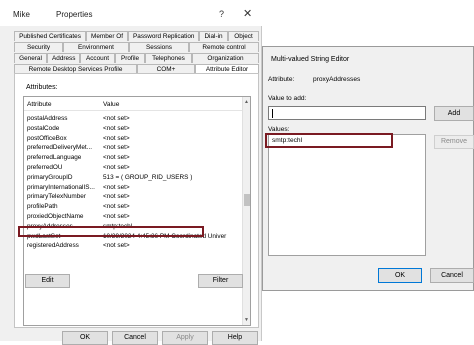 The image size is (474, 345). I want to click on tab-remote-control: Remote control, so click(224, 47).